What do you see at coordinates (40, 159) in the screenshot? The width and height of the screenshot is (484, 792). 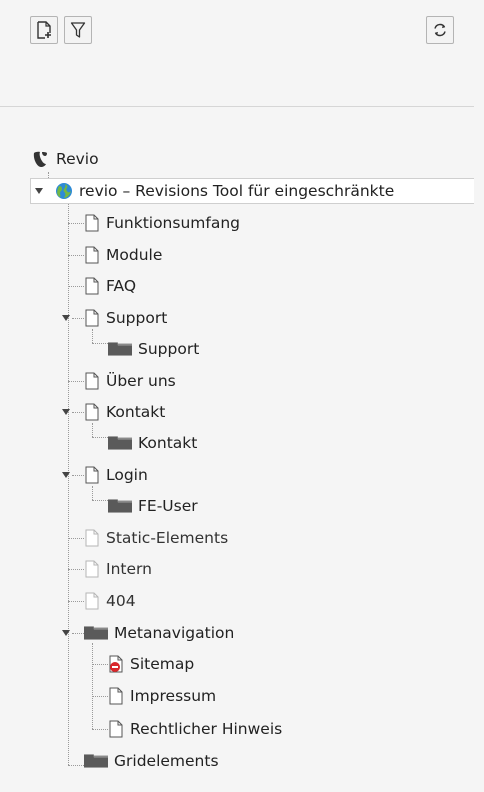 I see `typo3-logo-icon` at bounding box center [40, 159].